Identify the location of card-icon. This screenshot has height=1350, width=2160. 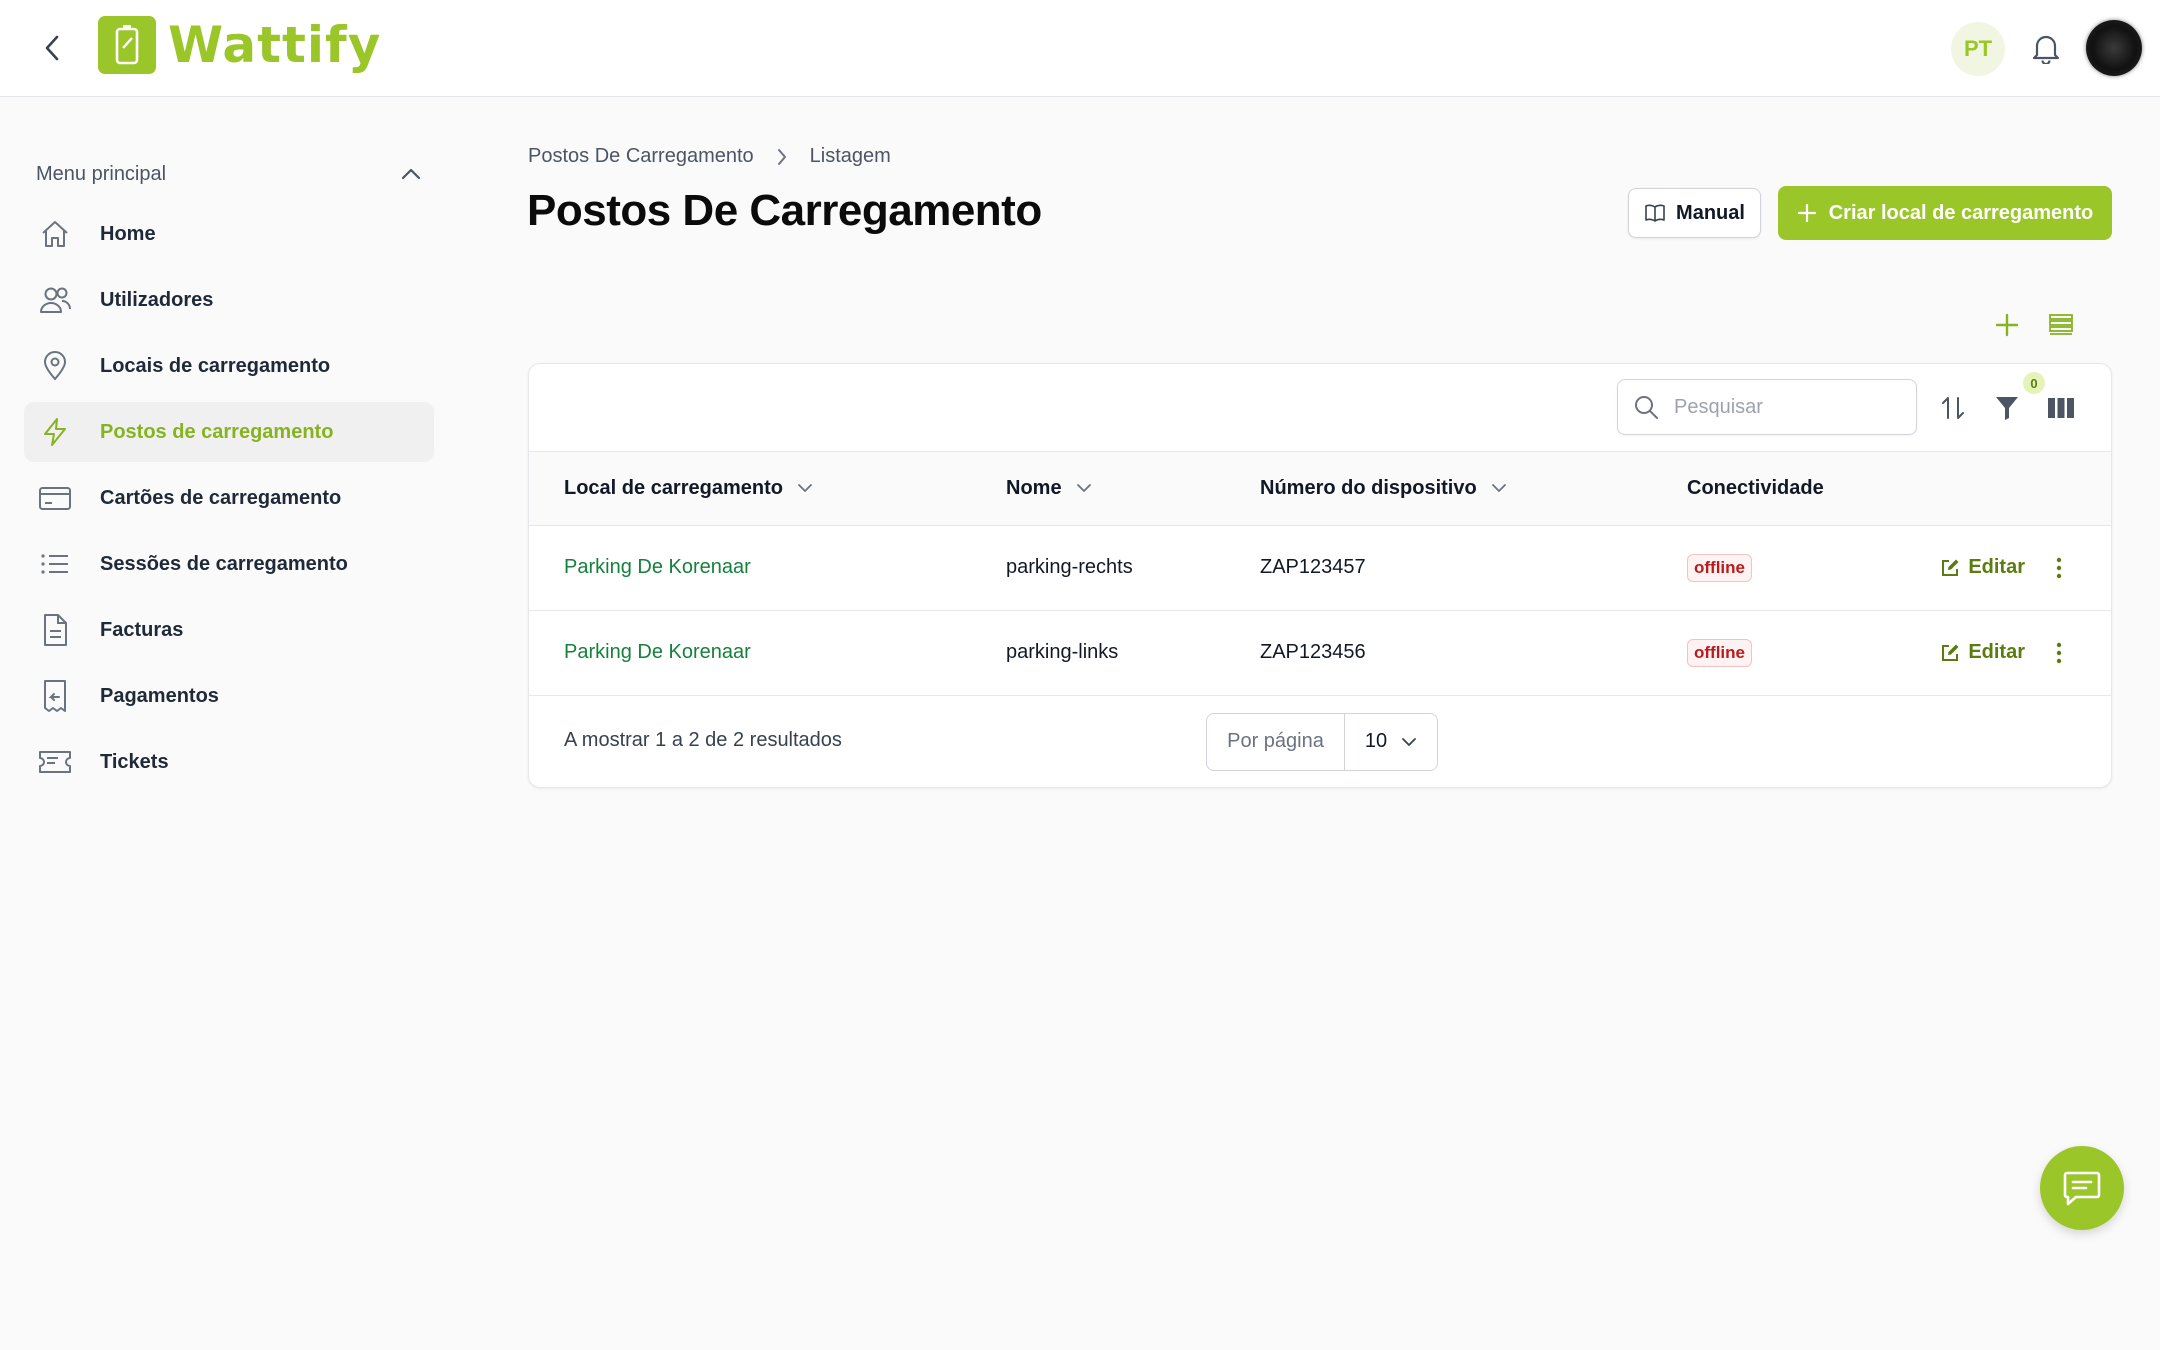
(55, 498).